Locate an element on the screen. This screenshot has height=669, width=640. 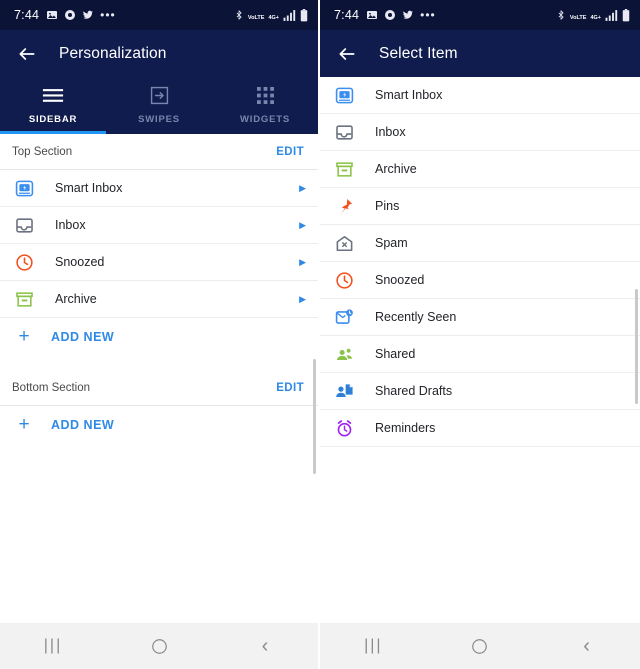
right-app-bar: Select Item is located at coordinates (480, 53).